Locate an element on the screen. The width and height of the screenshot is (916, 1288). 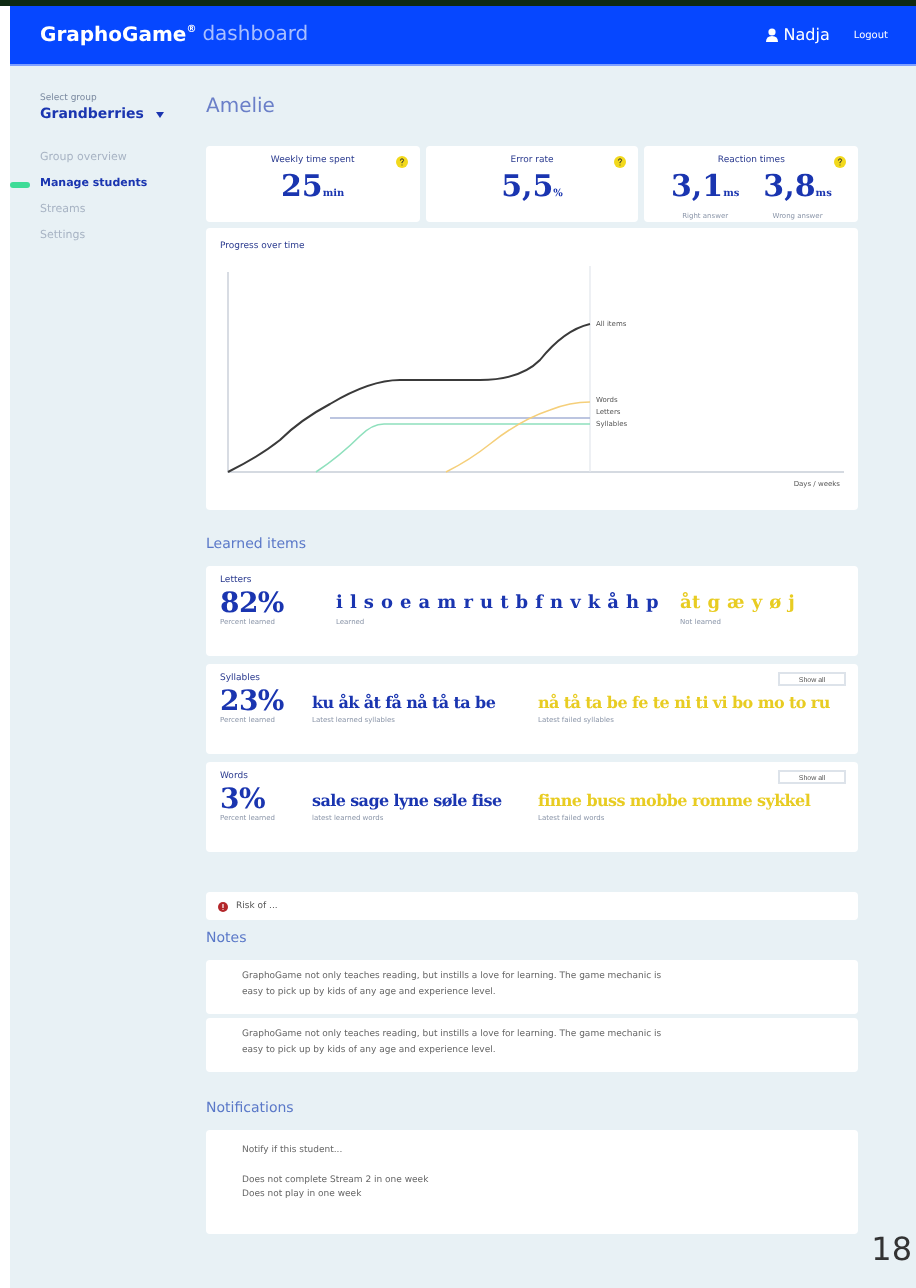
user-icon is located at coordinates (771, 35).